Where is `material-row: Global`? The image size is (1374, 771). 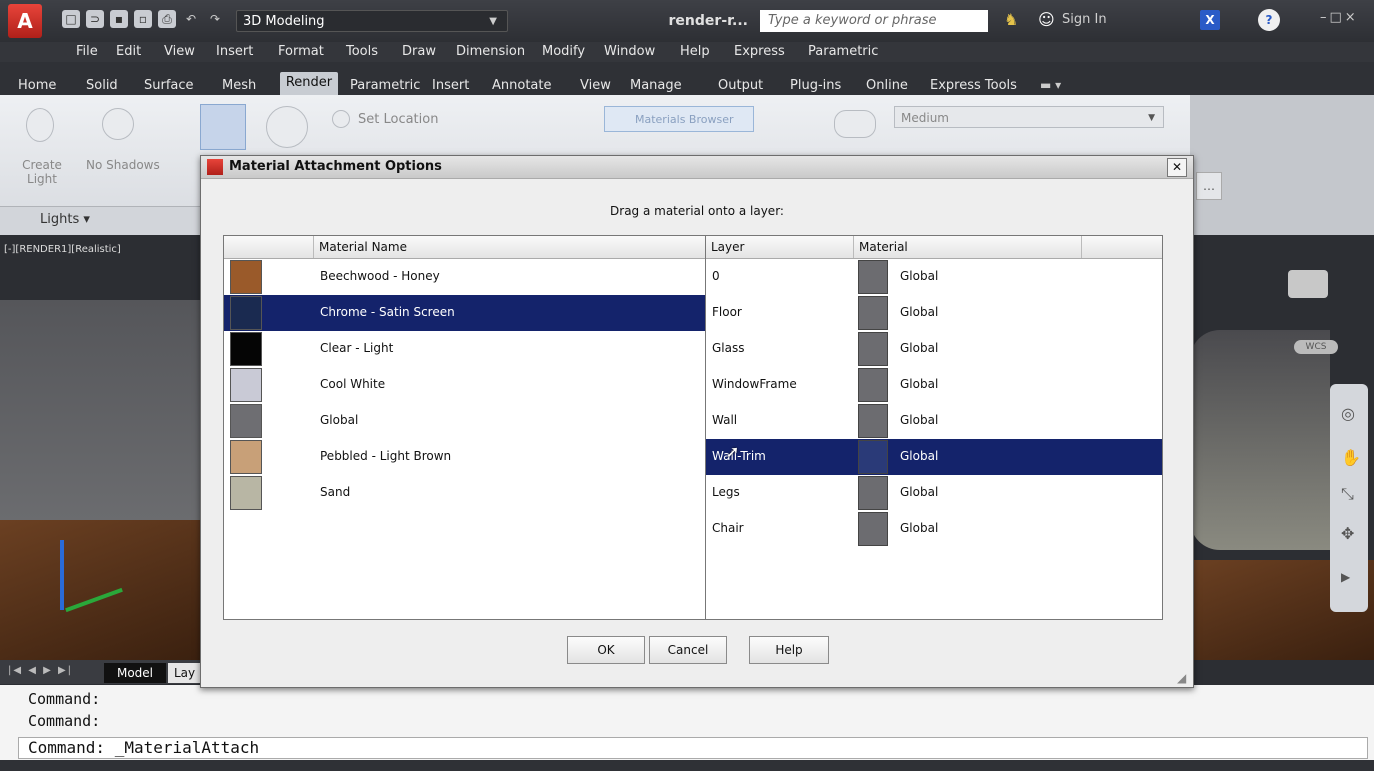 material-row: Global is located at coordinates (467, 421).